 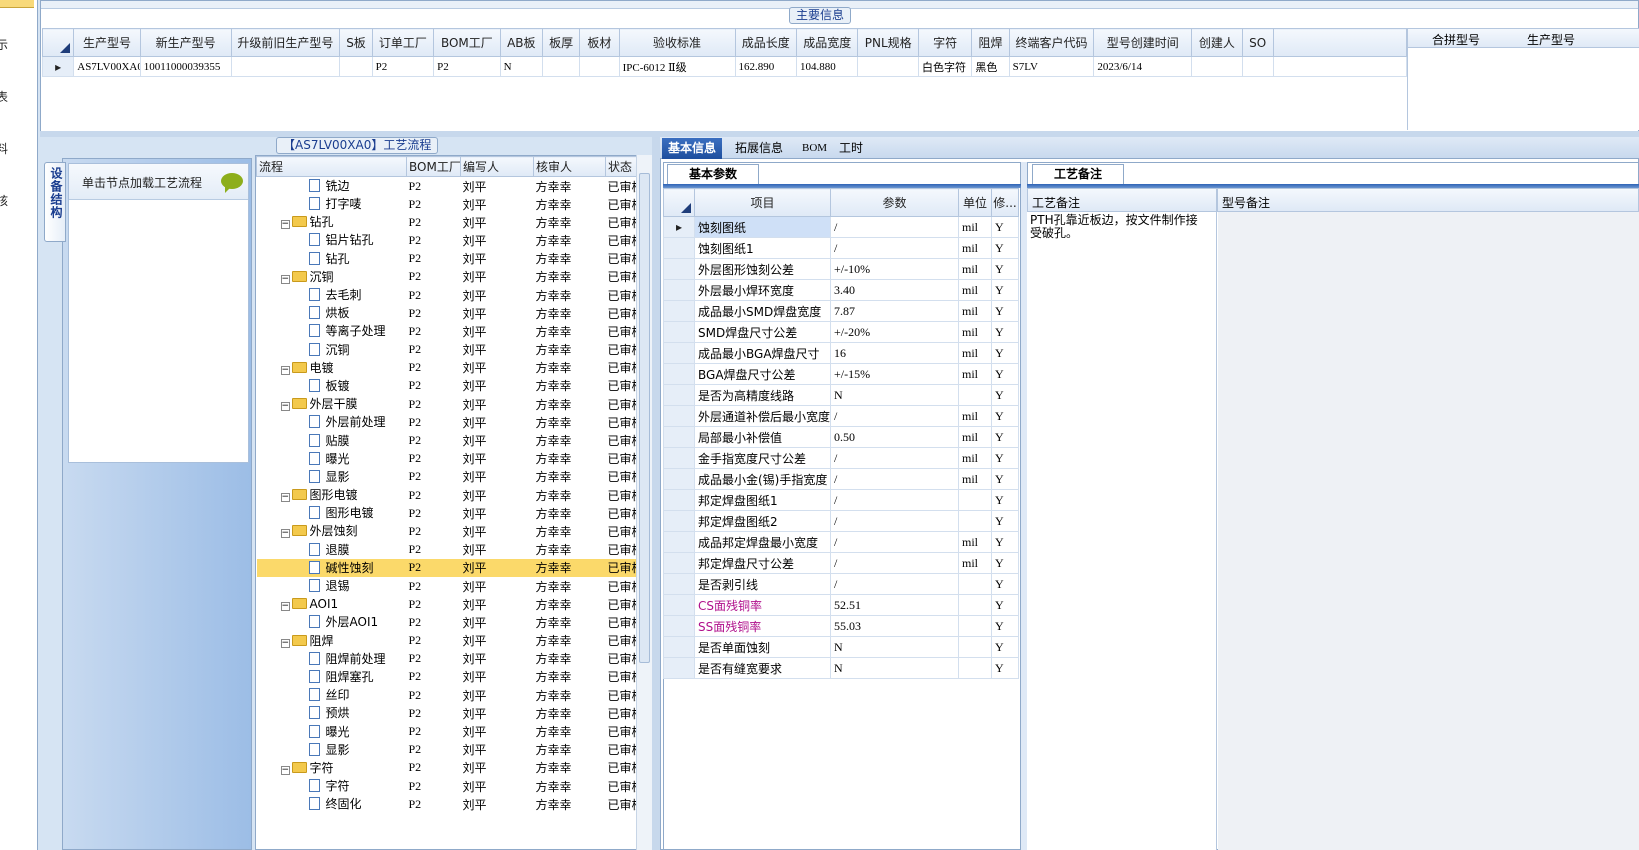 I want to click on left-strip-tab, so click(x=17, y=4).